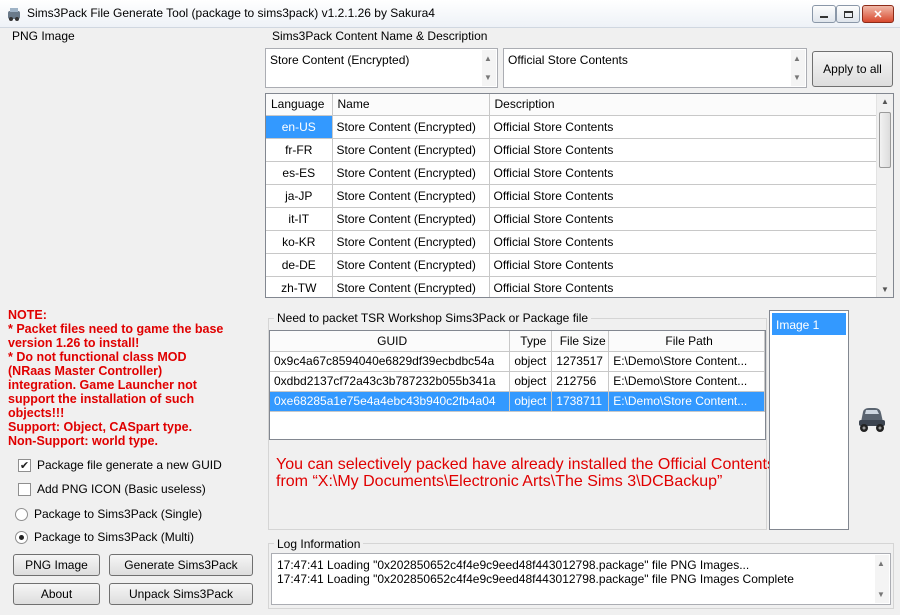 Image resolution: width=900 pixels, height=615 pixels. What do you see at coordinates (798, 68) in the screenshot?
I see `content-description-scrollbar: ▲ ▼` at bounding box center [798, 68].